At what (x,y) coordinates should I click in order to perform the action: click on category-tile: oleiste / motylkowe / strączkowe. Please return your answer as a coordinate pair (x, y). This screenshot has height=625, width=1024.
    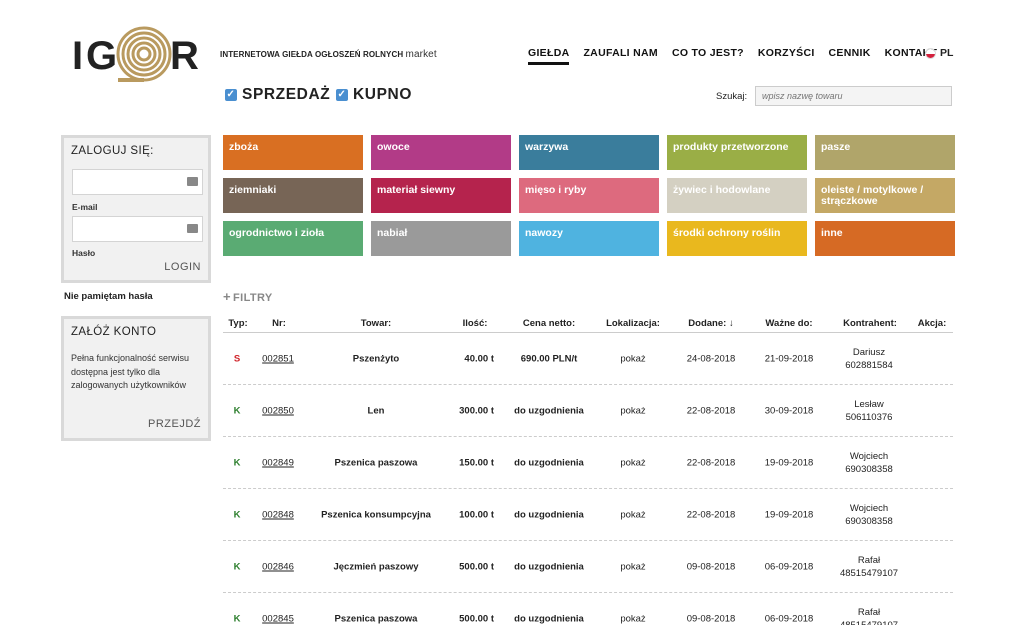
    Looking at the image, I should click on (885, 195).